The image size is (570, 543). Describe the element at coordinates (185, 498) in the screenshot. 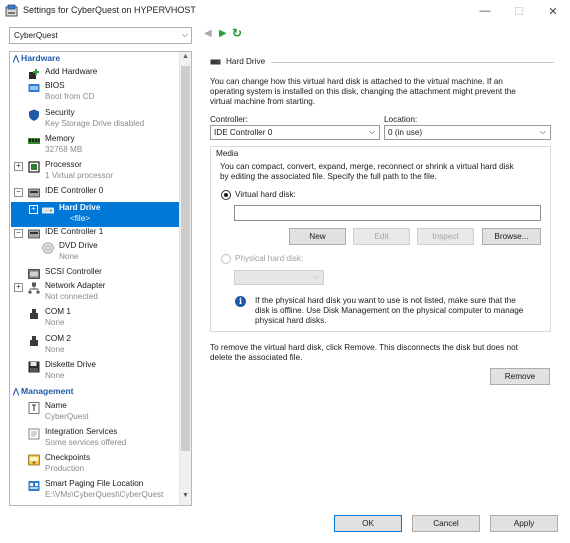

I see `scroll-down-icon: ▼` at that location.